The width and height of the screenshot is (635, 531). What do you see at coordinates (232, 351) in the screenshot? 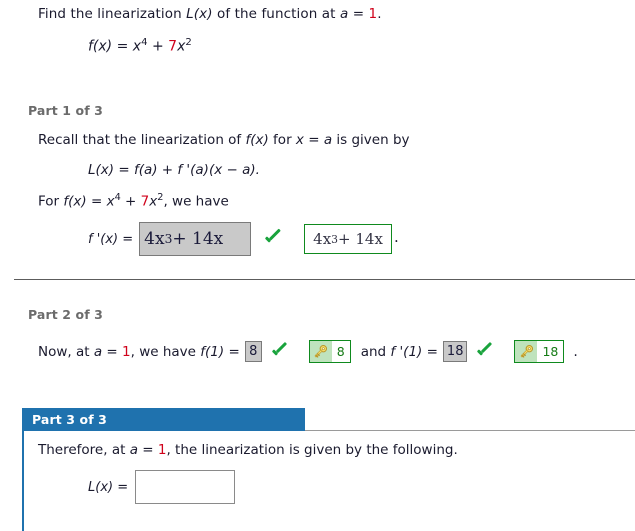
I see `p2-f-eq: =` at bounding box center [232, 351].